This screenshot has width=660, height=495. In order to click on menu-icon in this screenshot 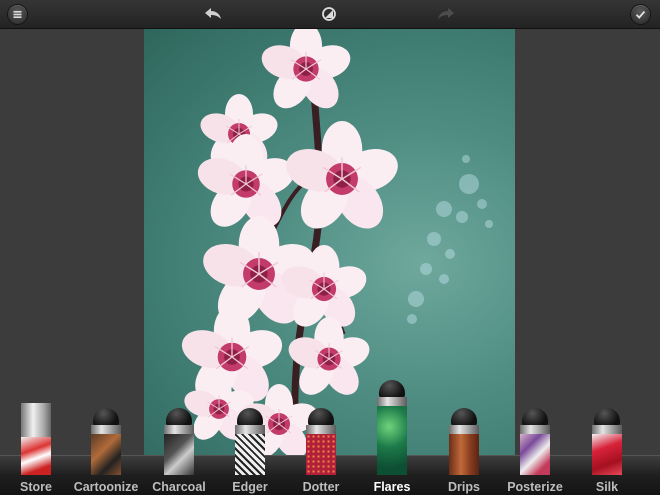, I will do `click(17, 14)`.